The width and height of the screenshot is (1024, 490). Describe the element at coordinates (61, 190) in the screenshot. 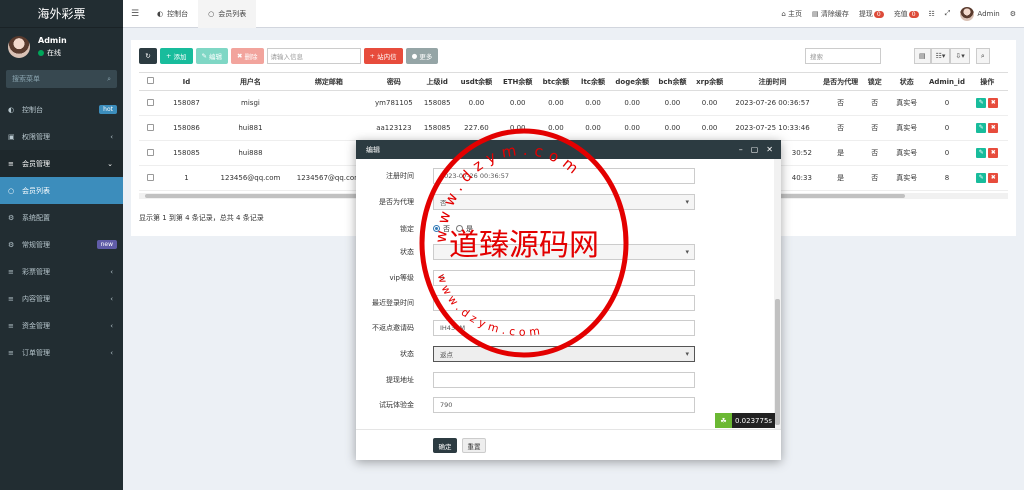

I see `sidebar-item-member-list: ○ 会员列表` at that location.